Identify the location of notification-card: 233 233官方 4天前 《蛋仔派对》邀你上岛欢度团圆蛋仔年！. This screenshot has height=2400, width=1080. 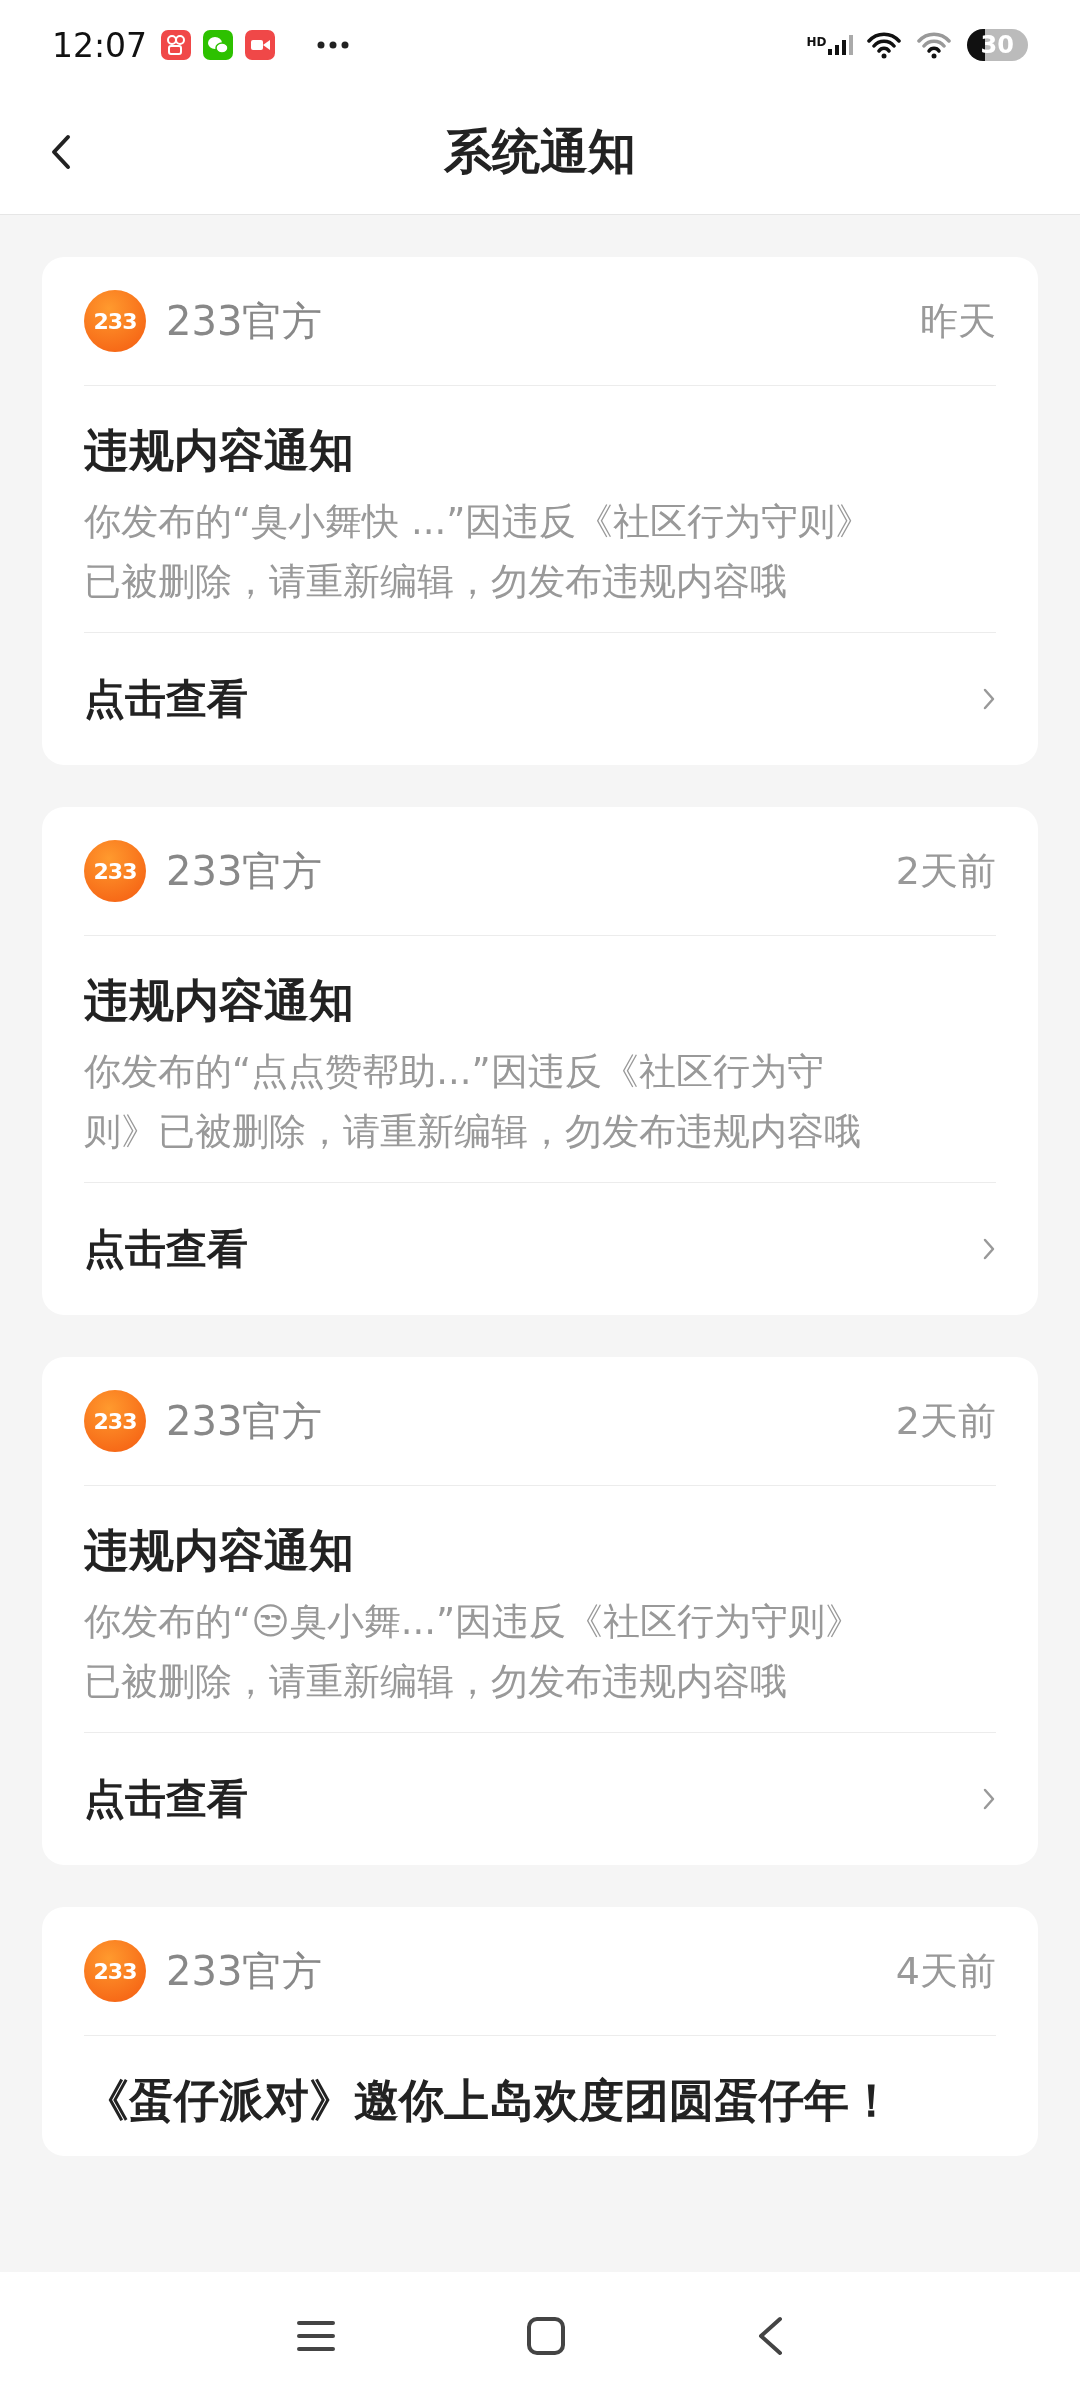
(540, 2031).